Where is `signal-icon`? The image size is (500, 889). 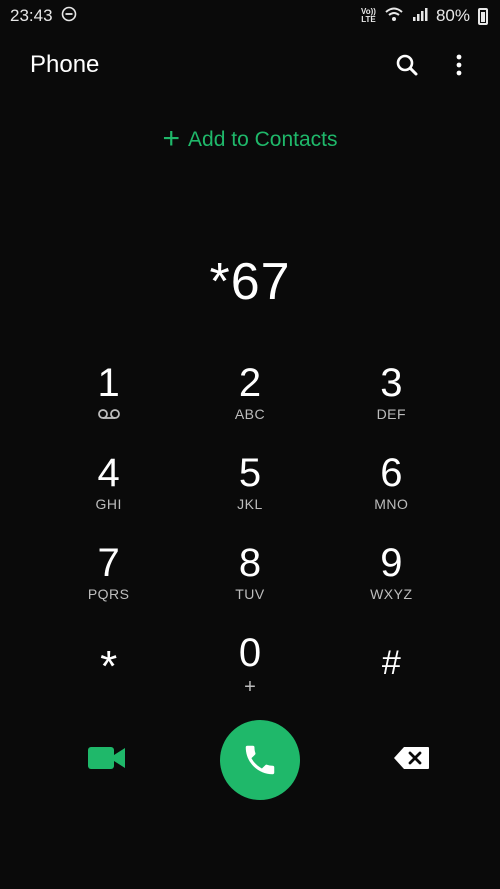 signal-icon is located at coordinates (420, 16).